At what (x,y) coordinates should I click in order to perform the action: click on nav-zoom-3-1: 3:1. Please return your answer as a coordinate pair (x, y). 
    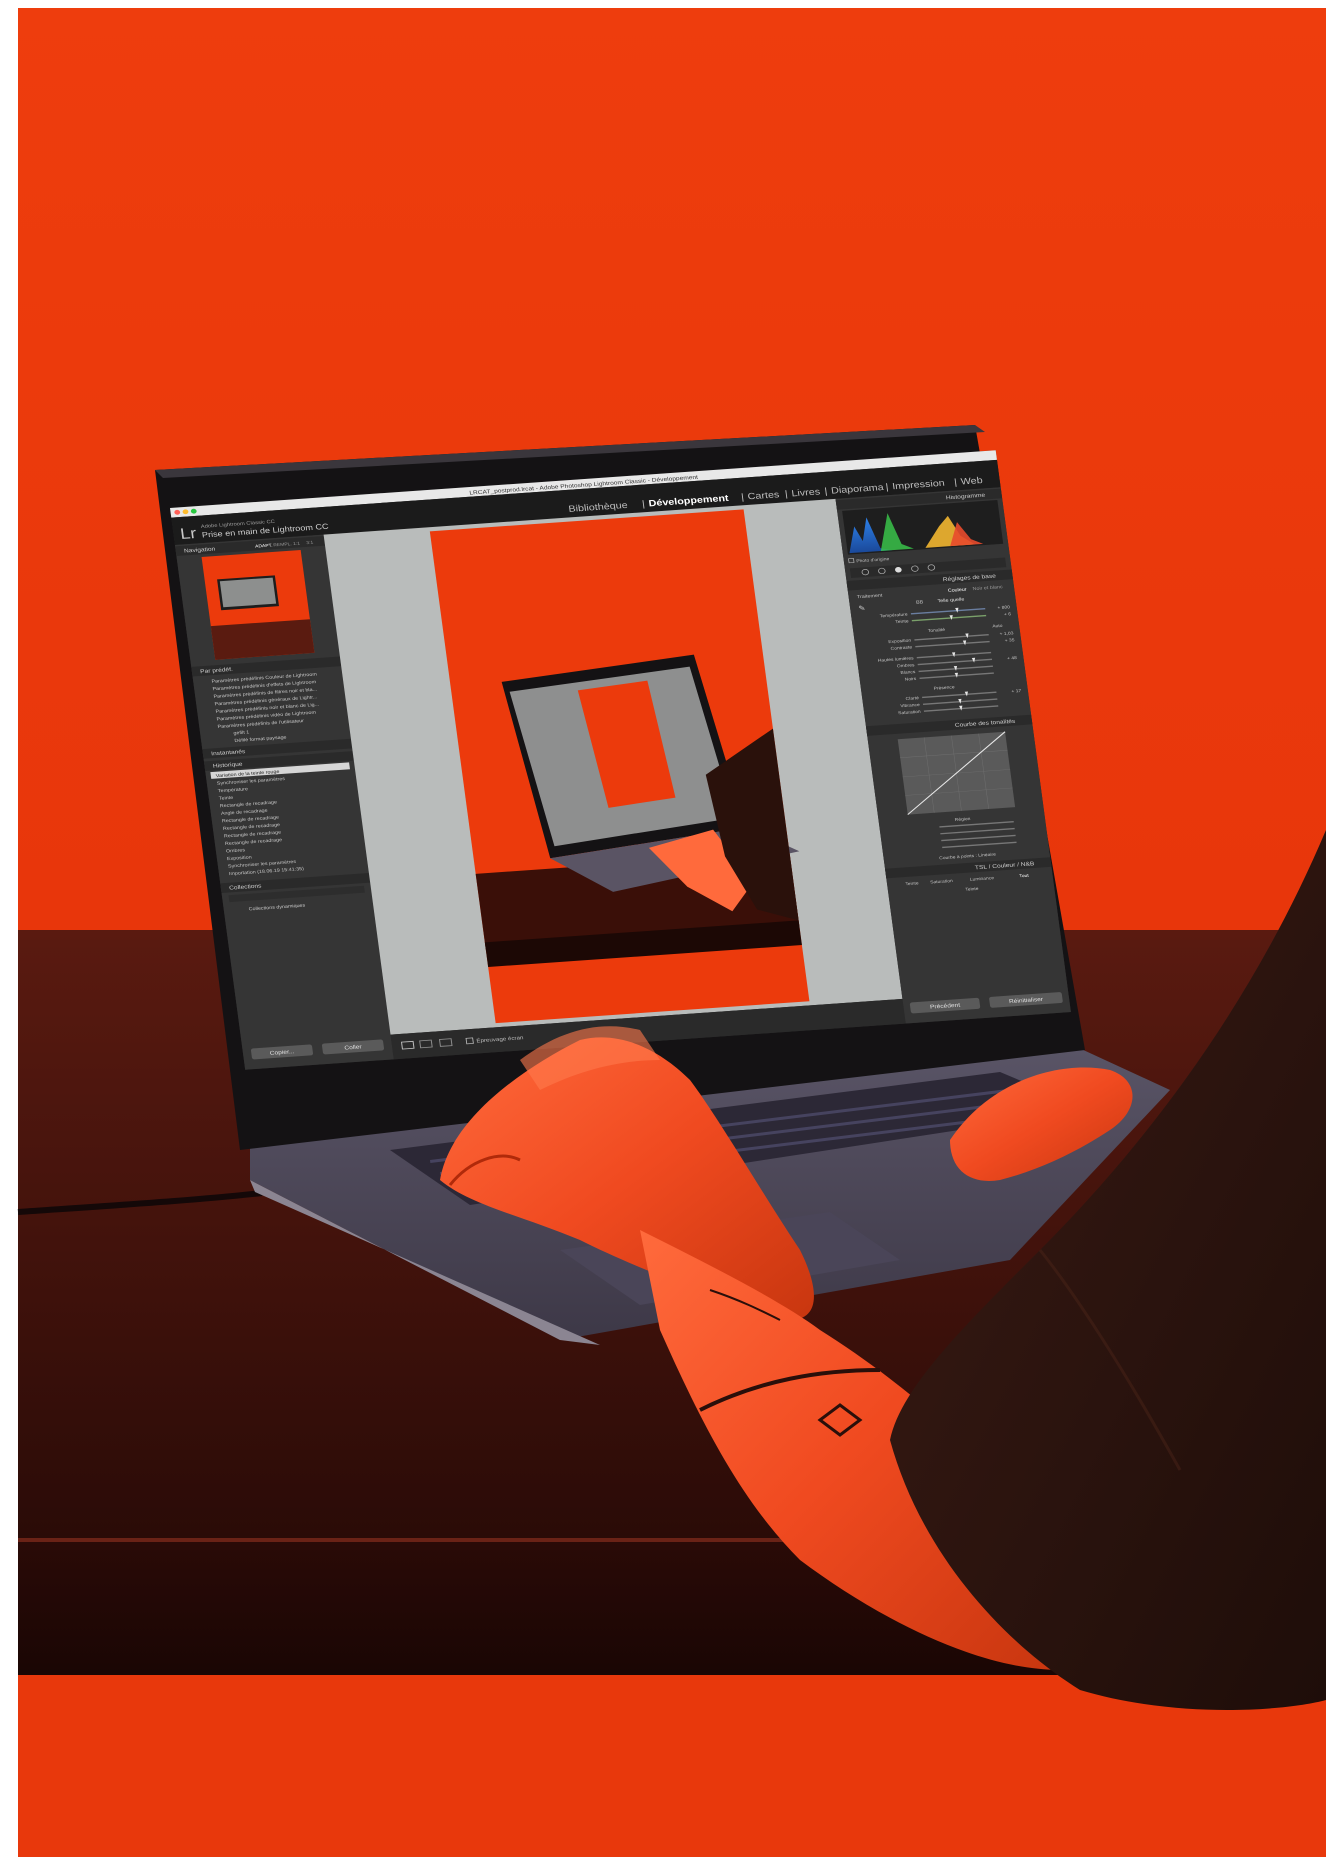
    Looking at the image, I should click on (310, 542).